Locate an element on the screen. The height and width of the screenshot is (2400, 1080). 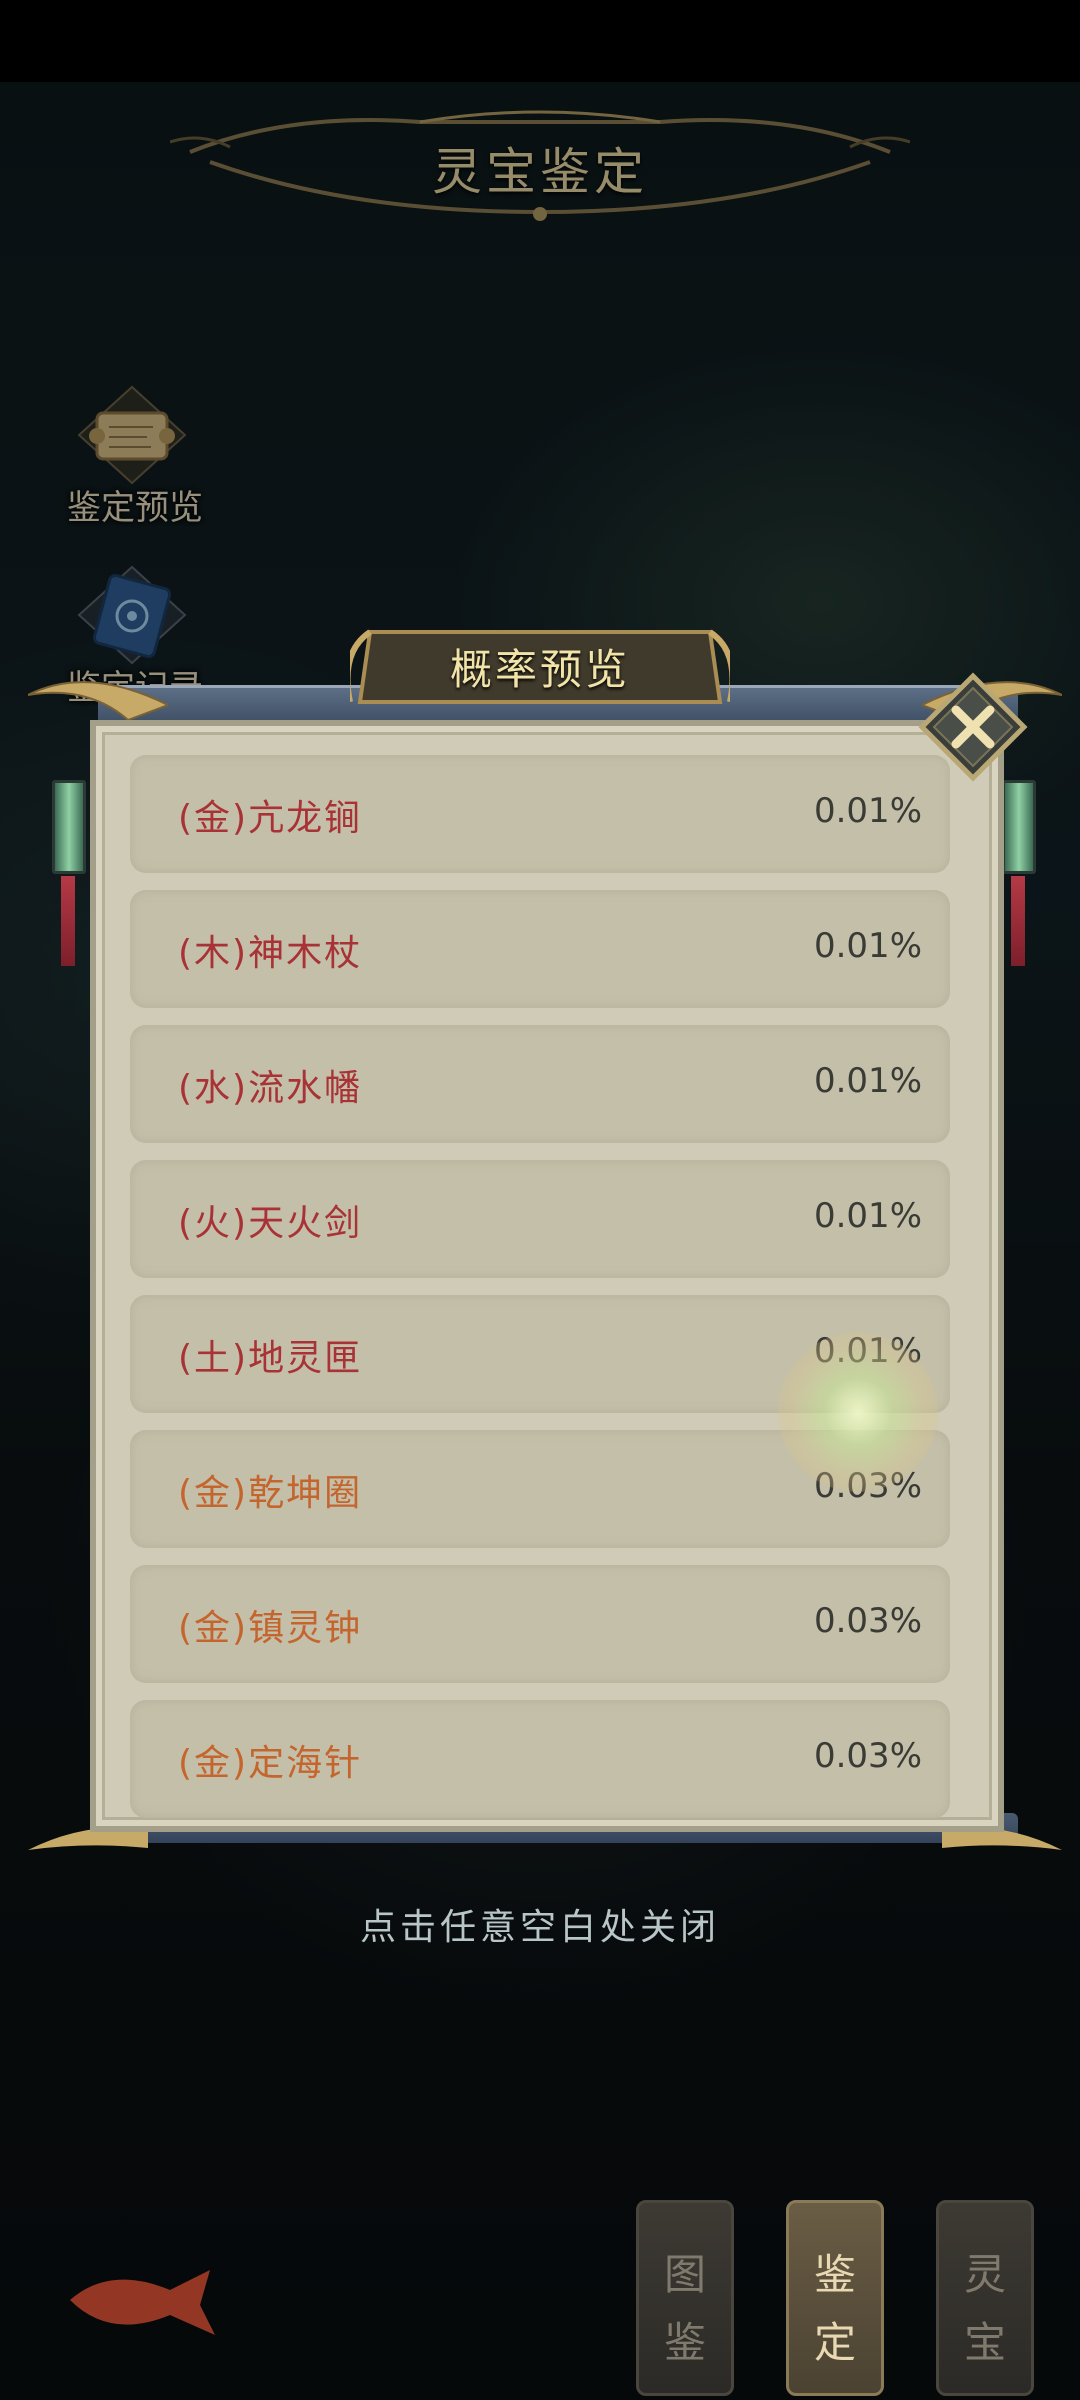
list-item: (金)定海针 0.03% is located at coordinates (540, 1759).